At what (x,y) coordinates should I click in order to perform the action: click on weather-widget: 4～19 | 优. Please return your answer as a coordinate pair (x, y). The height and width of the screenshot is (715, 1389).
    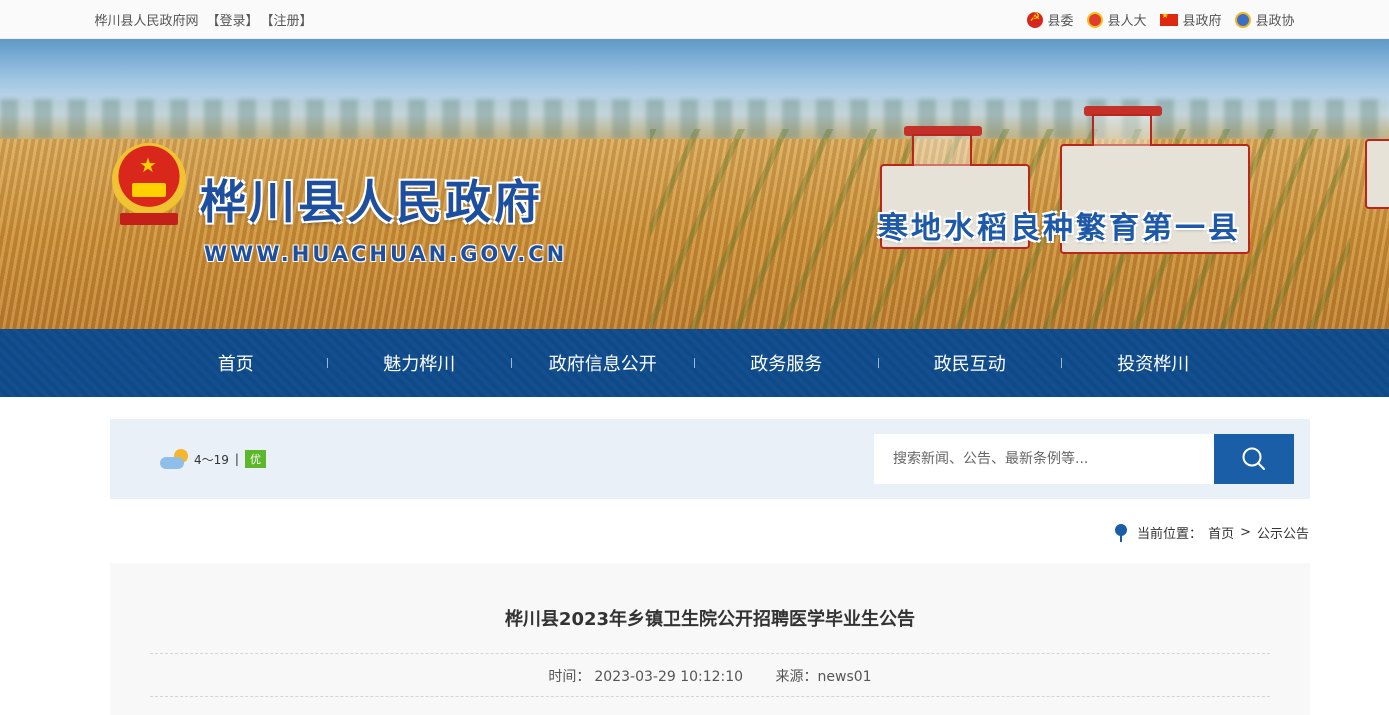
    Looking at the image, I should click on (213, 459).